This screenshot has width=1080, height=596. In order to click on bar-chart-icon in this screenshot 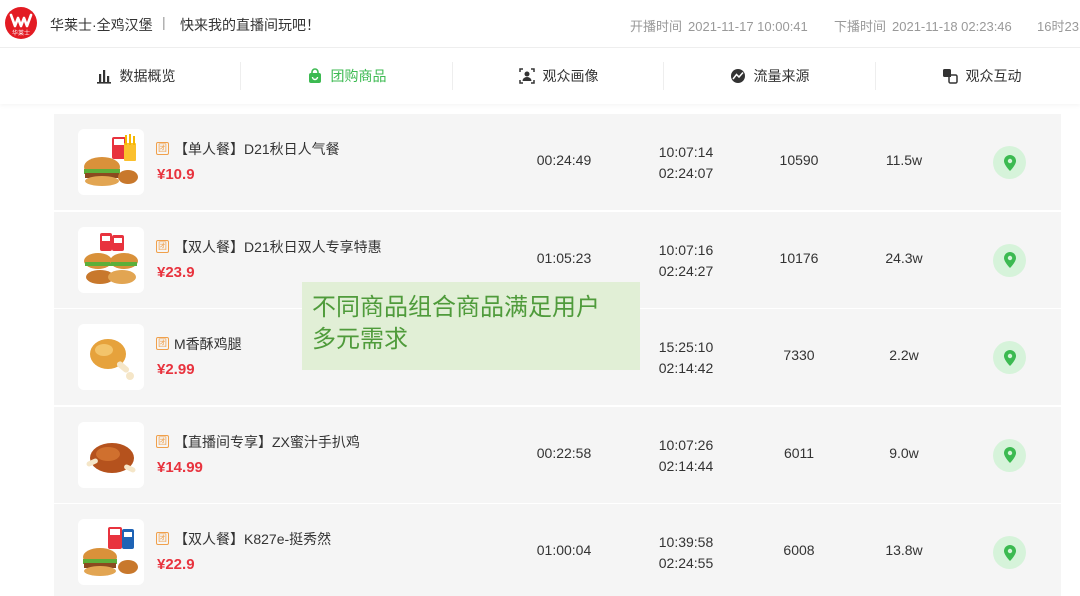, I will do `click(103, 77)`.